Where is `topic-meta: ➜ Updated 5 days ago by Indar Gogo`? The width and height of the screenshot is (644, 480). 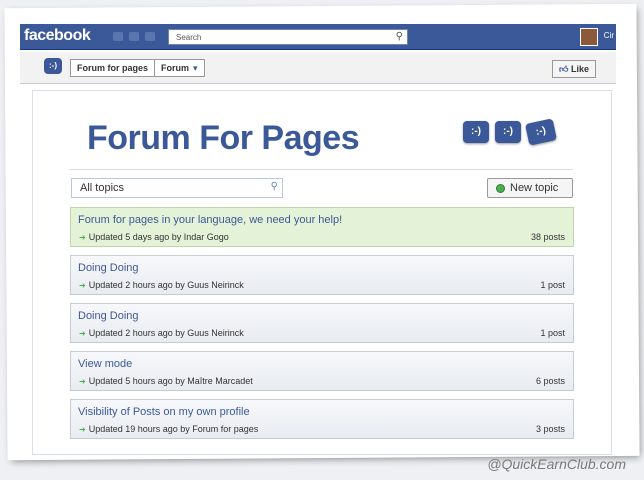
topic-meta: ➜ Updated 5 days ago by Indar Gogo is located at coordinates (154, 237).